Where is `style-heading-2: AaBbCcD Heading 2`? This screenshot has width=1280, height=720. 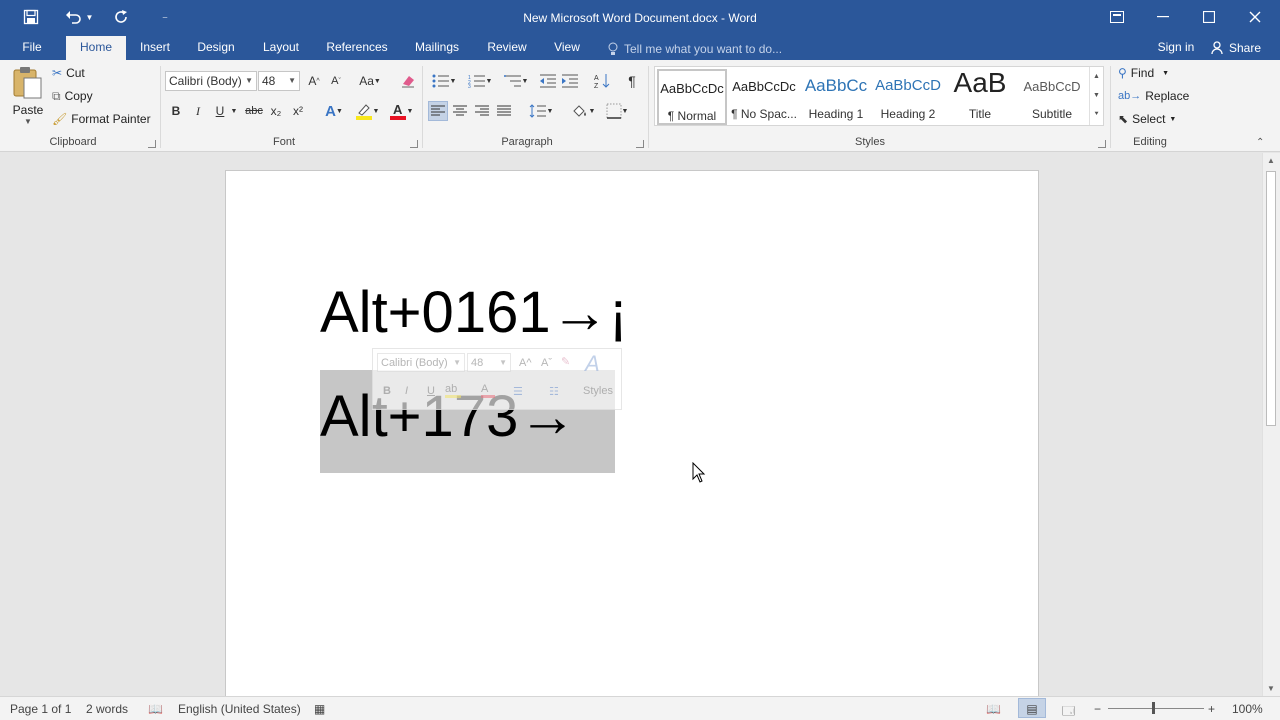 style-heading-2: AaBbCcD Heading 2 is located at coordinates (908, 97).